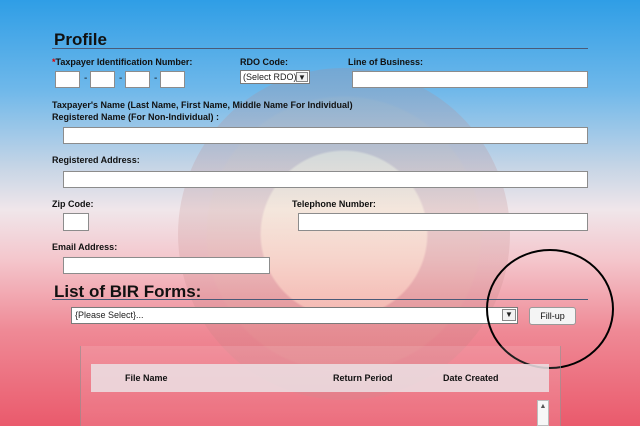  I want to click on rdo-select-value: (Select RDO), so click(270, 77).